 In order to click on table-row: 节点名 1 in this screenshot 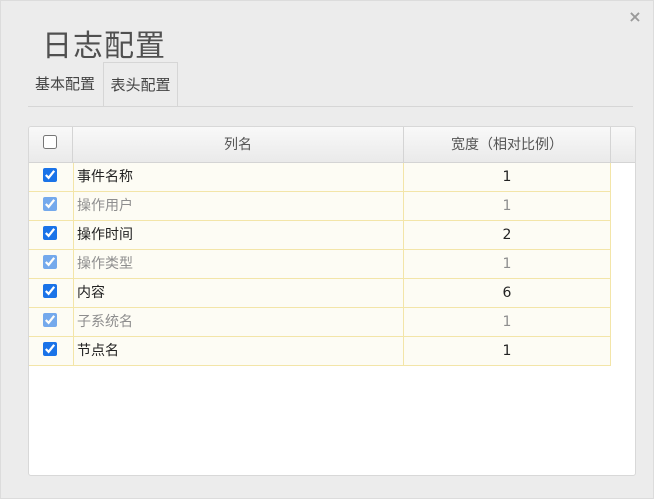, I will do `click(320, 351)`.